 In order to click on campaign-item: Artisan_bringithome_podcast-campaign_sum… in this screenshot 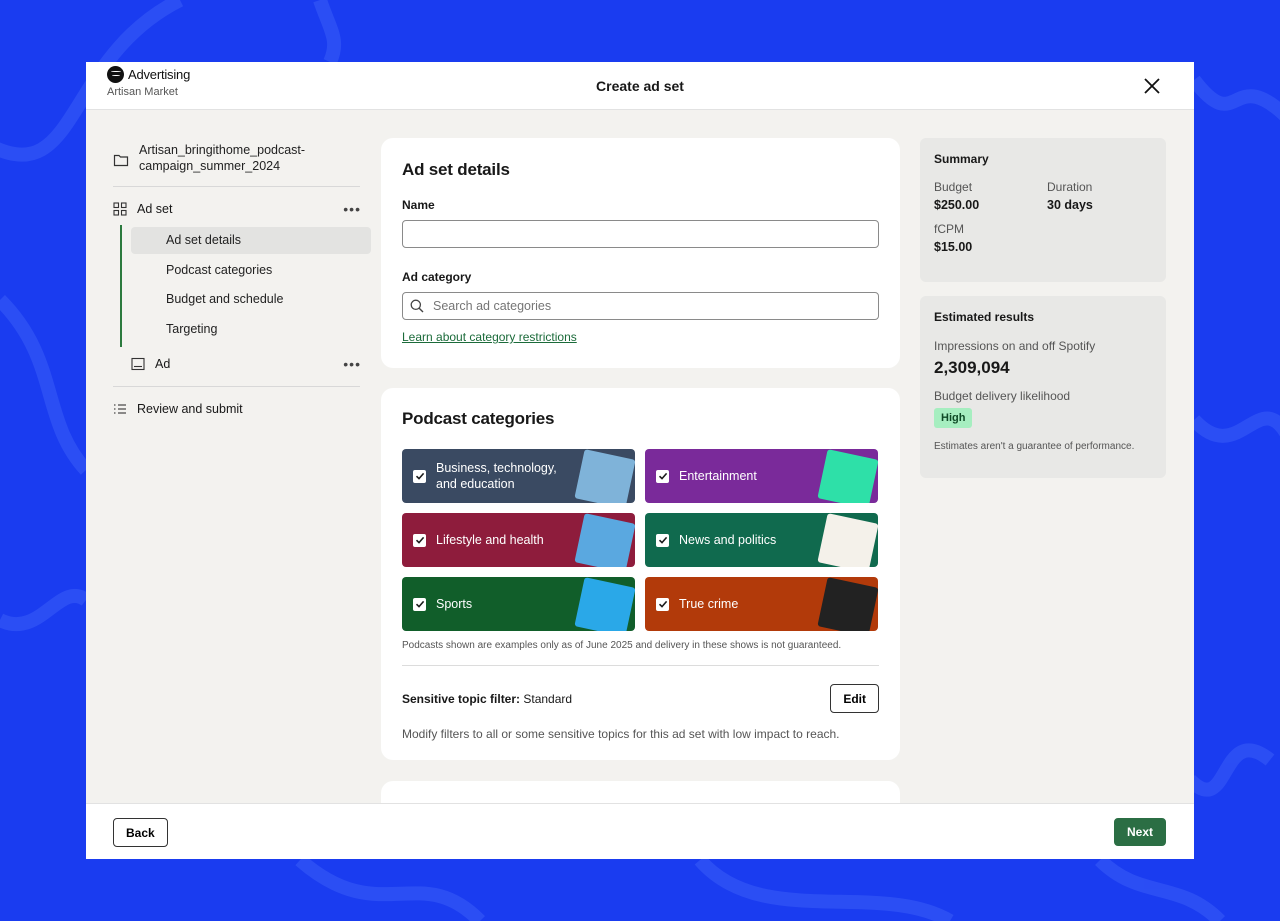, I will do `click(236, 162)`.